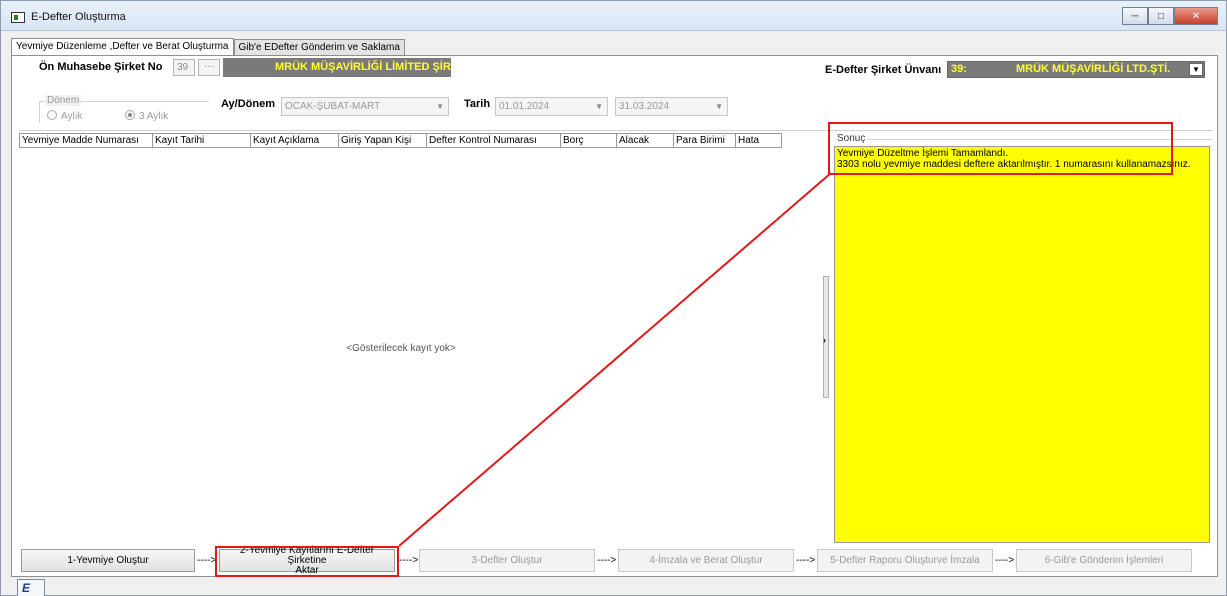 This screenshot has height=596, width=1227. What do you see at coordinates (154, 116) in the screenshot?
I see `radio-quarterly-label: 3 Aylık` at bounding box center [154, 116].